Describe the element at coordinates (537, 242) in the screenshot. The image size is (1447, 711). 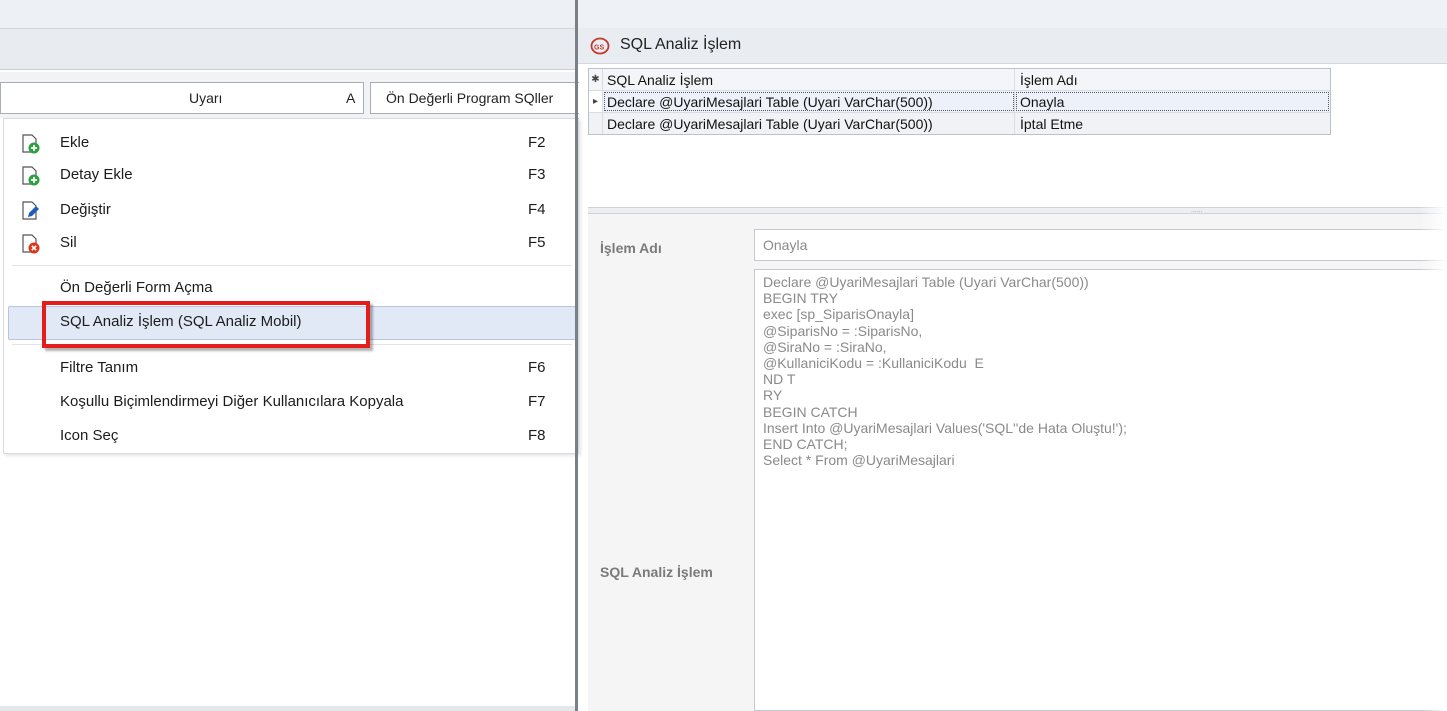
I see `menu-item-shortcut: F5` at that location.